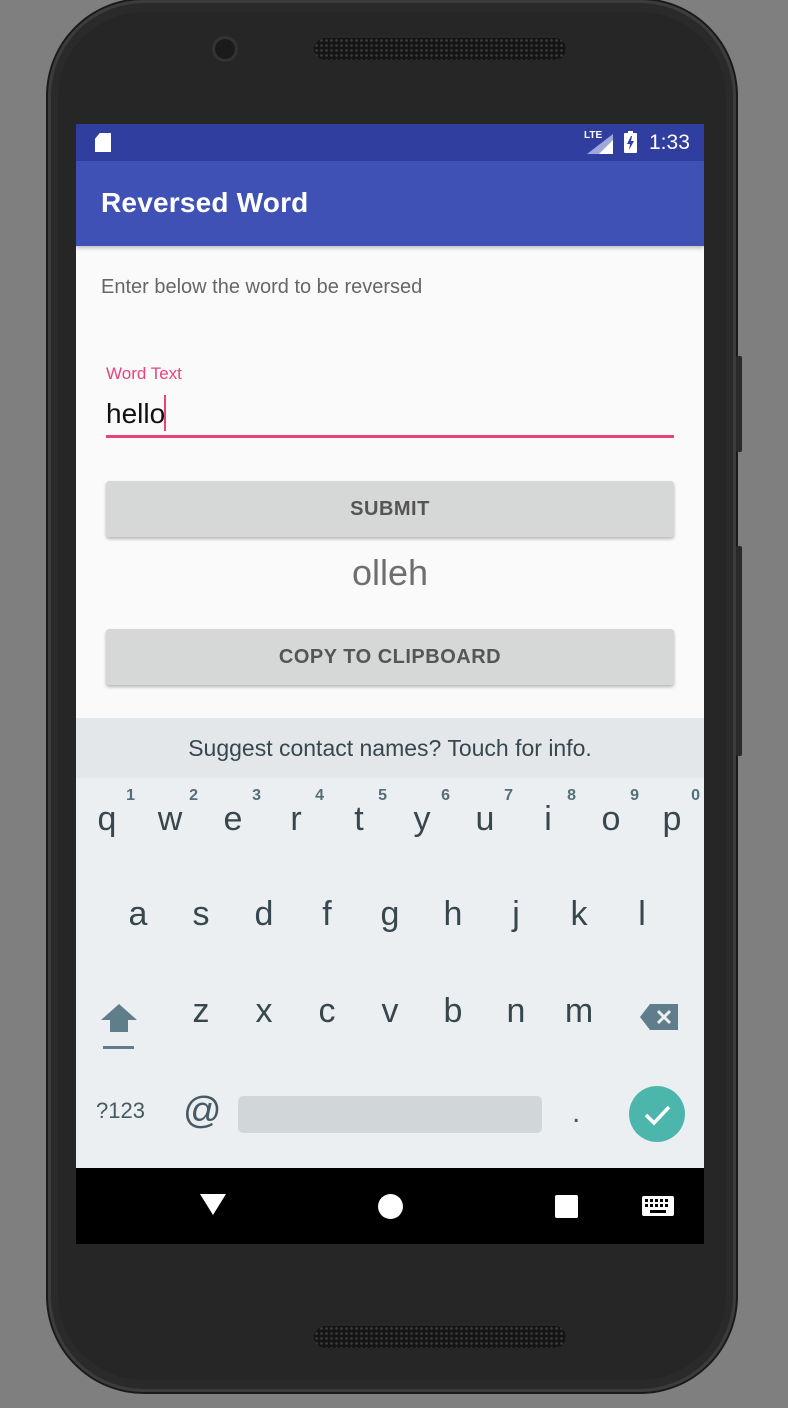  What do you see at coordinates (390, 203) in the screenshot?
I see `app-bar: Reversed Word` at bounding box center [390, 203].